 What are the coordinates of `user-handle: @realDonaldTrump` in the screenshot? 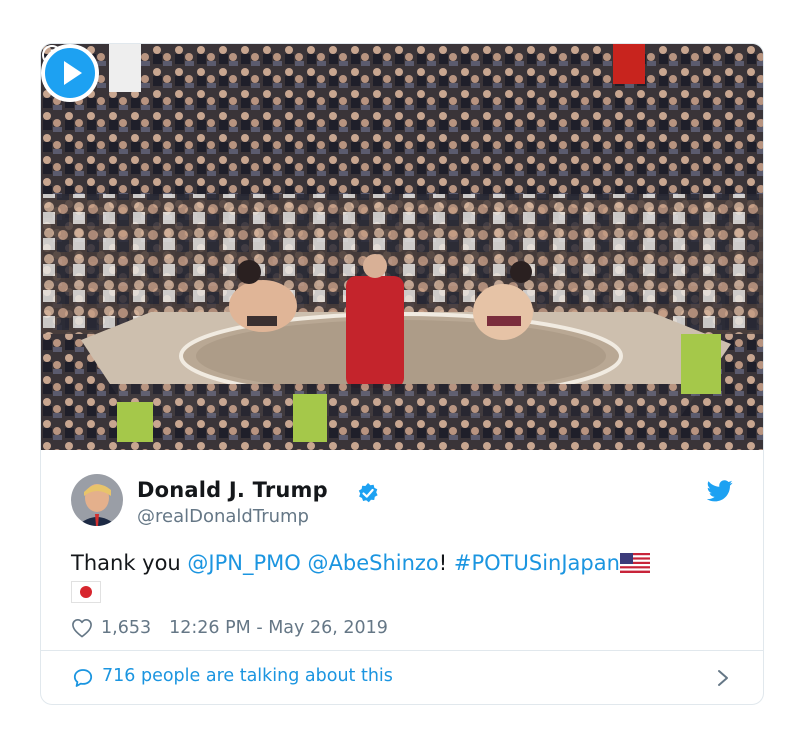 It's located at (223, 516).